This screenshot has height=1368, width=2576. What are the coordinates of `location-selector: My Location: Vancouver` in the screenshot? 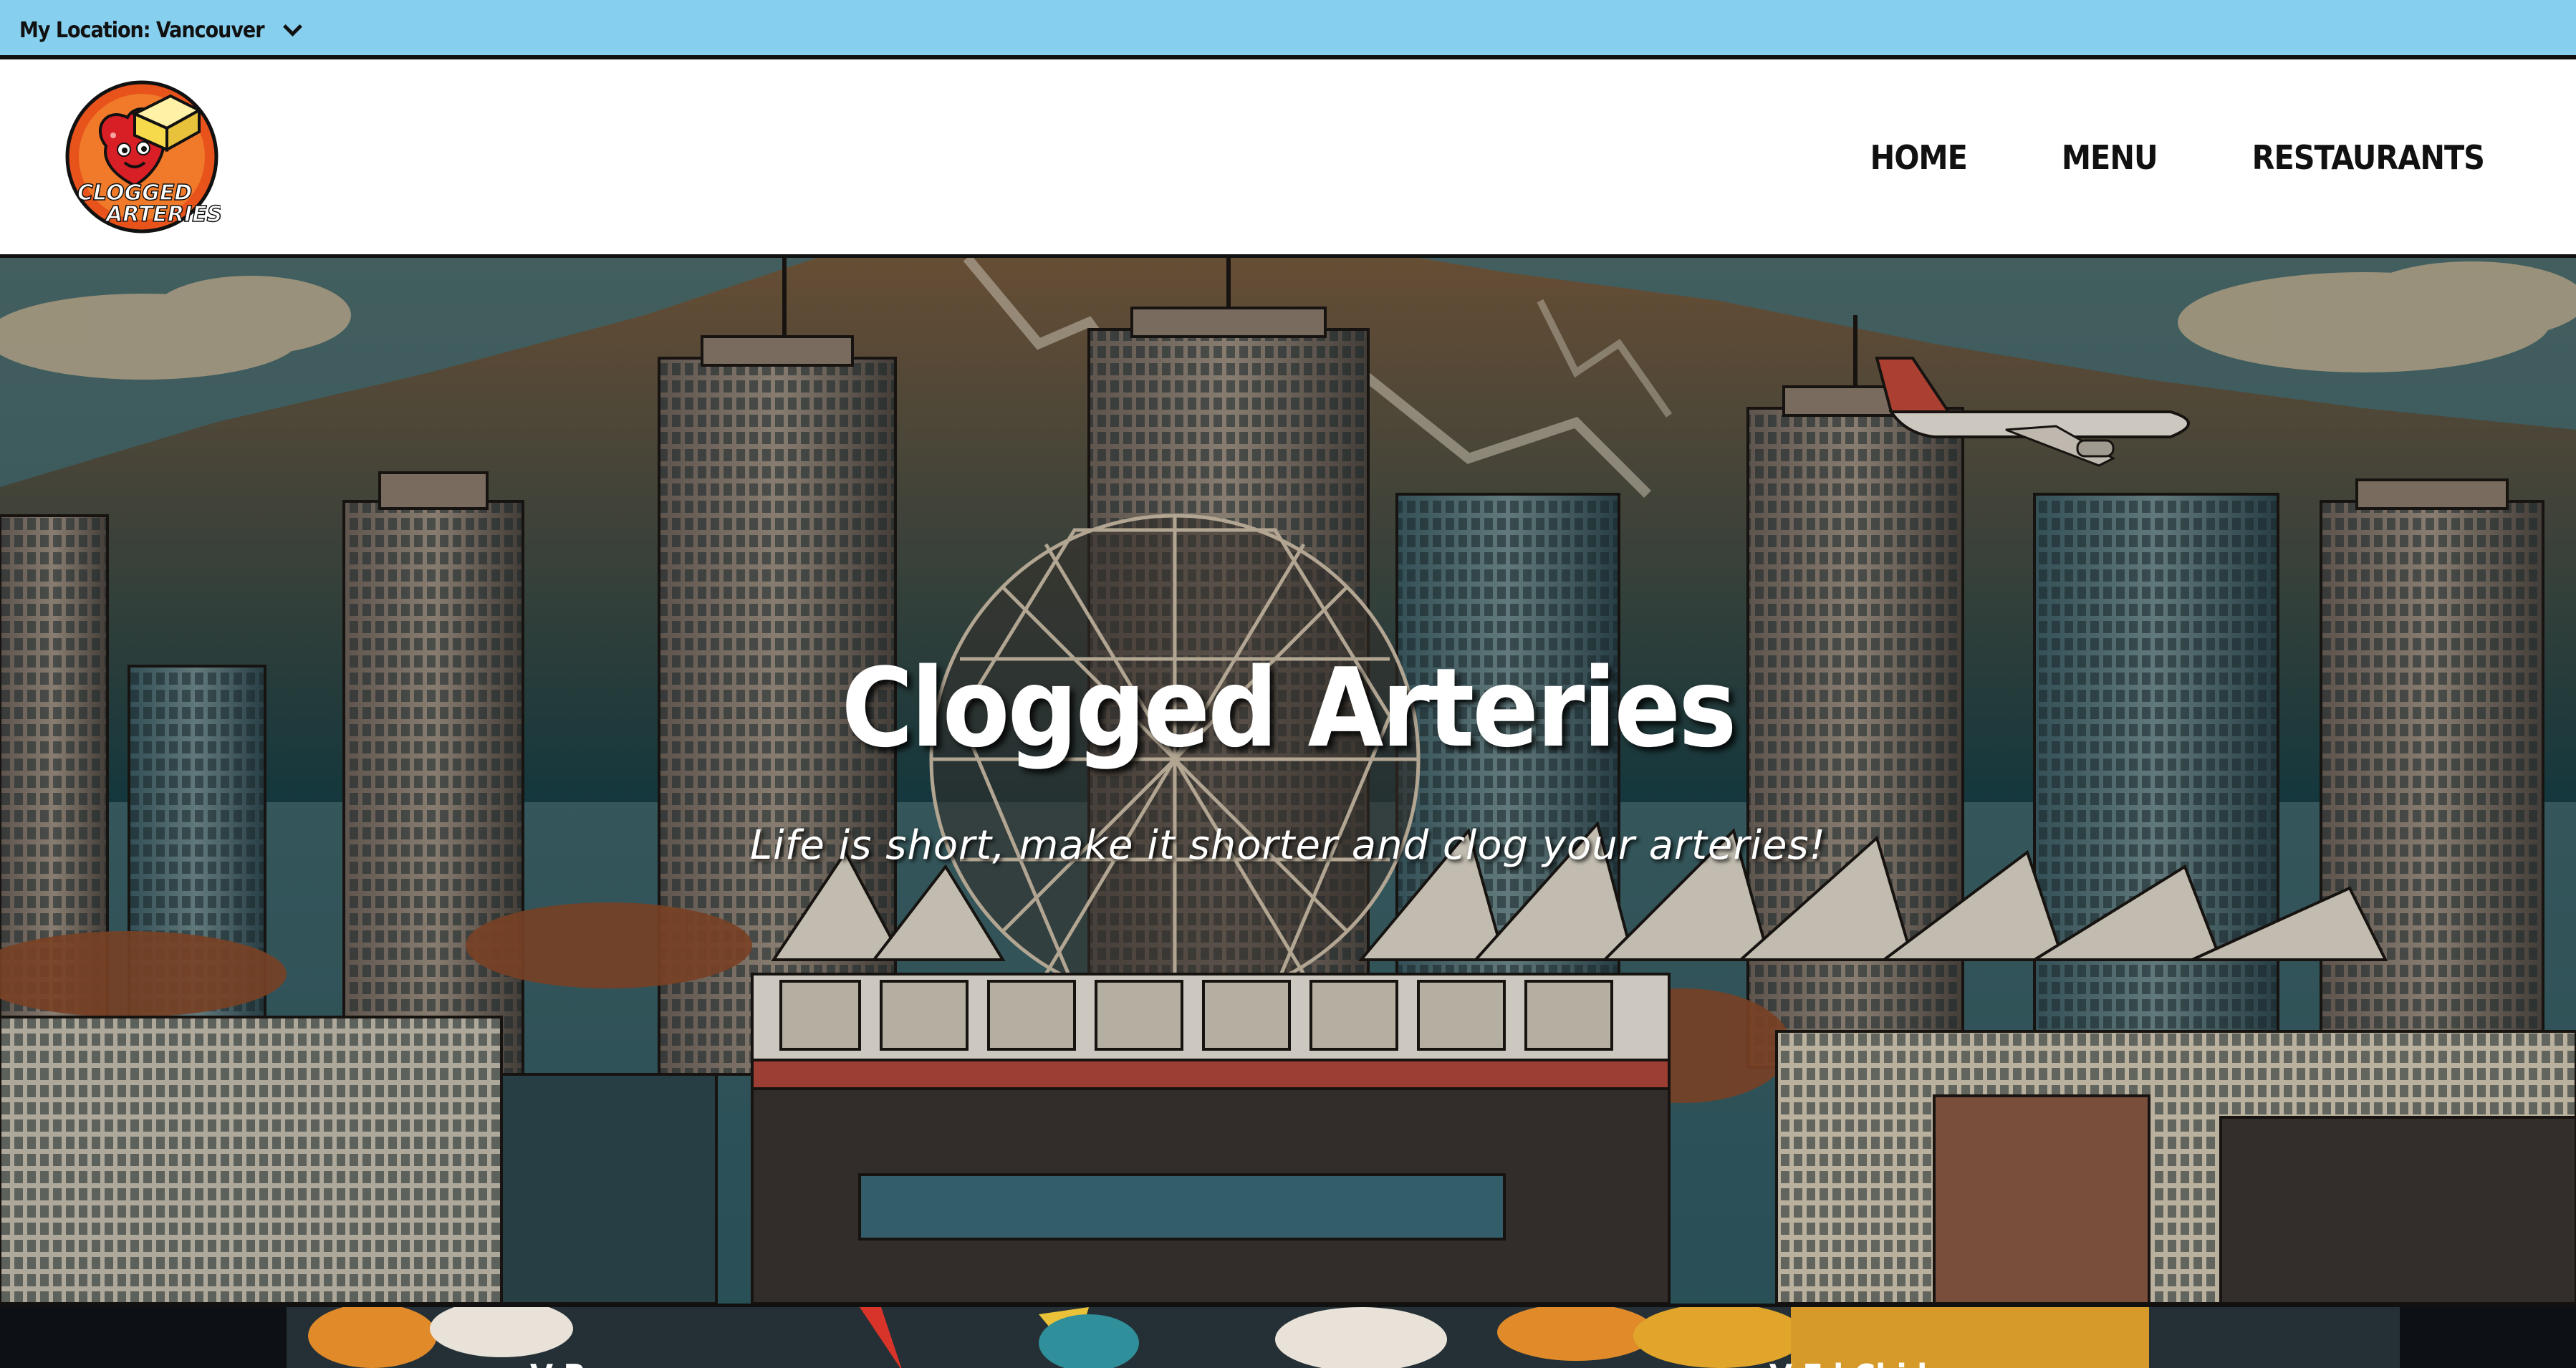 It's located at (161, 30).